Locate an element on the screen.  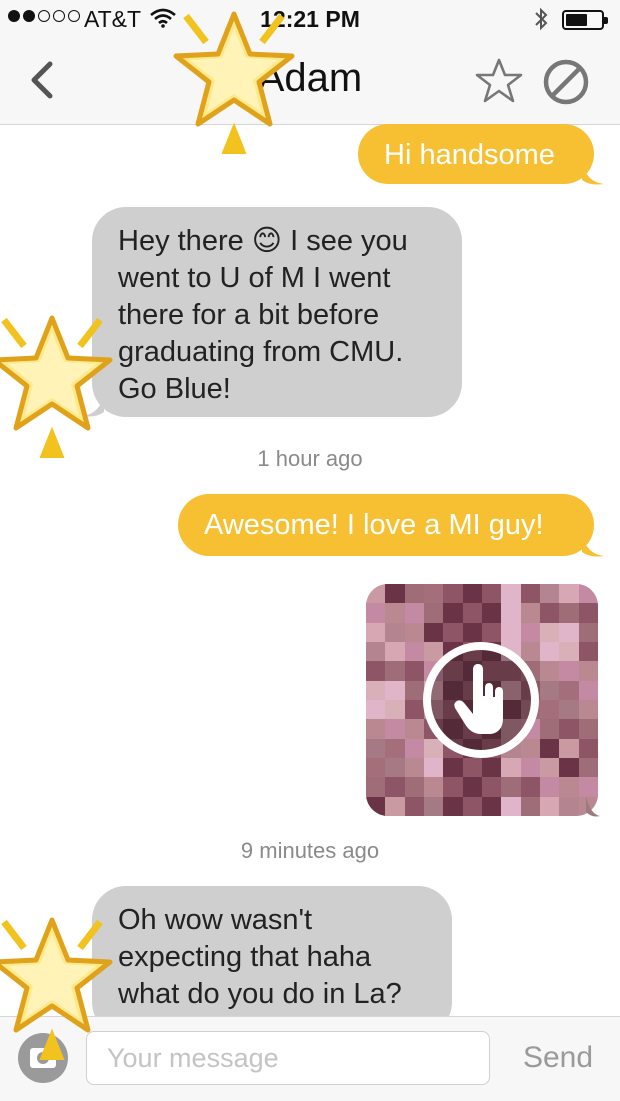
outgoing-message: Awesome! I love a MI guy! is located at coordinates (386, 525).